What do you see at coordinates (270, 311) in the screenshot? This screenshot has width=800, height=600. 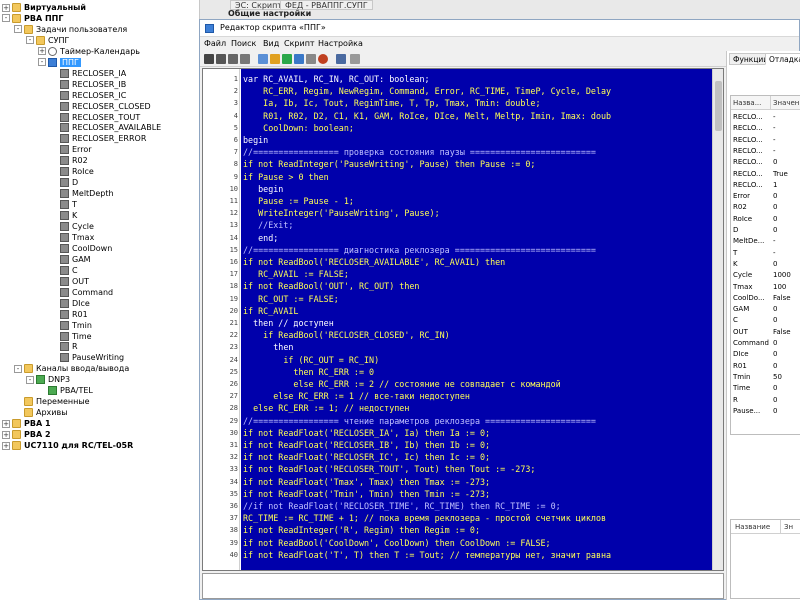 I see `code-line: if RC_AVAIL` at bounding box center [270, 311].